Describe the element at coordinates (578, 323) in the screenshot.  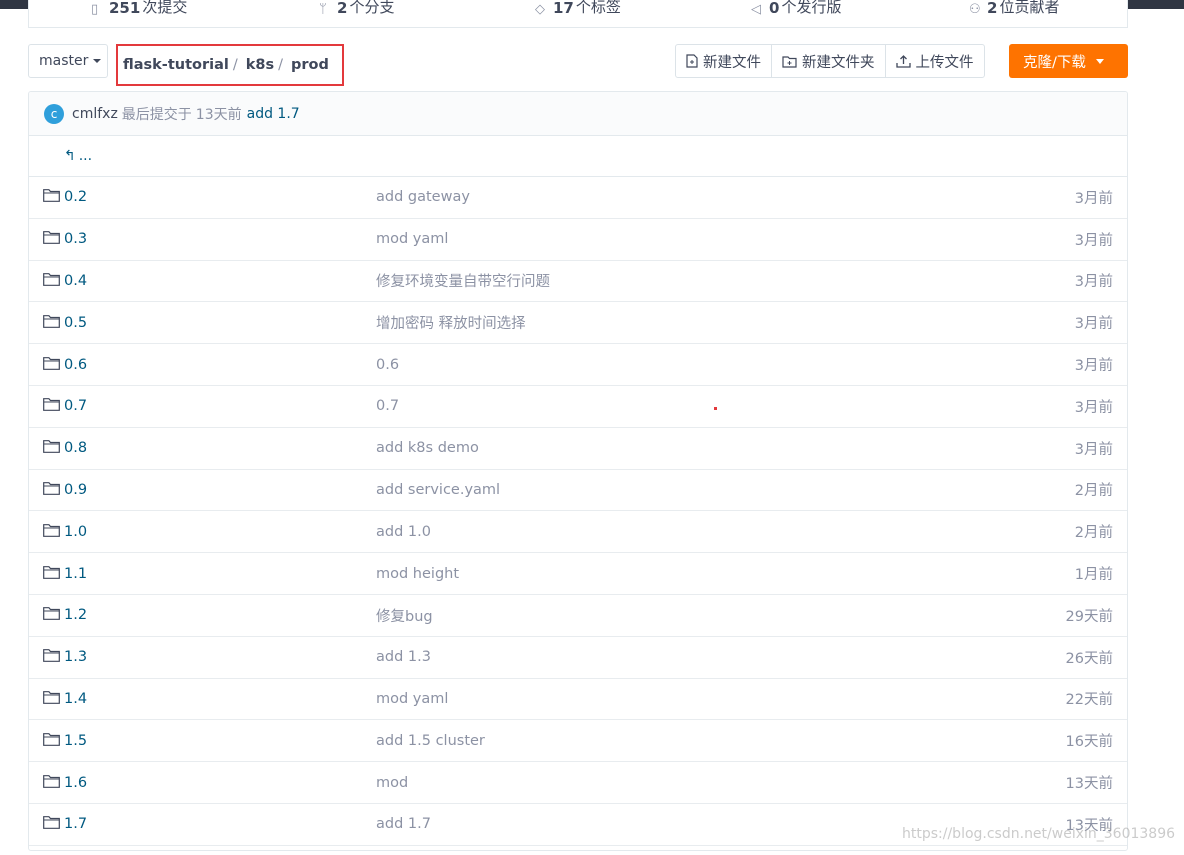
I see `file-row: 0.5 增加密码 释放时间选择 3月前` at that location.